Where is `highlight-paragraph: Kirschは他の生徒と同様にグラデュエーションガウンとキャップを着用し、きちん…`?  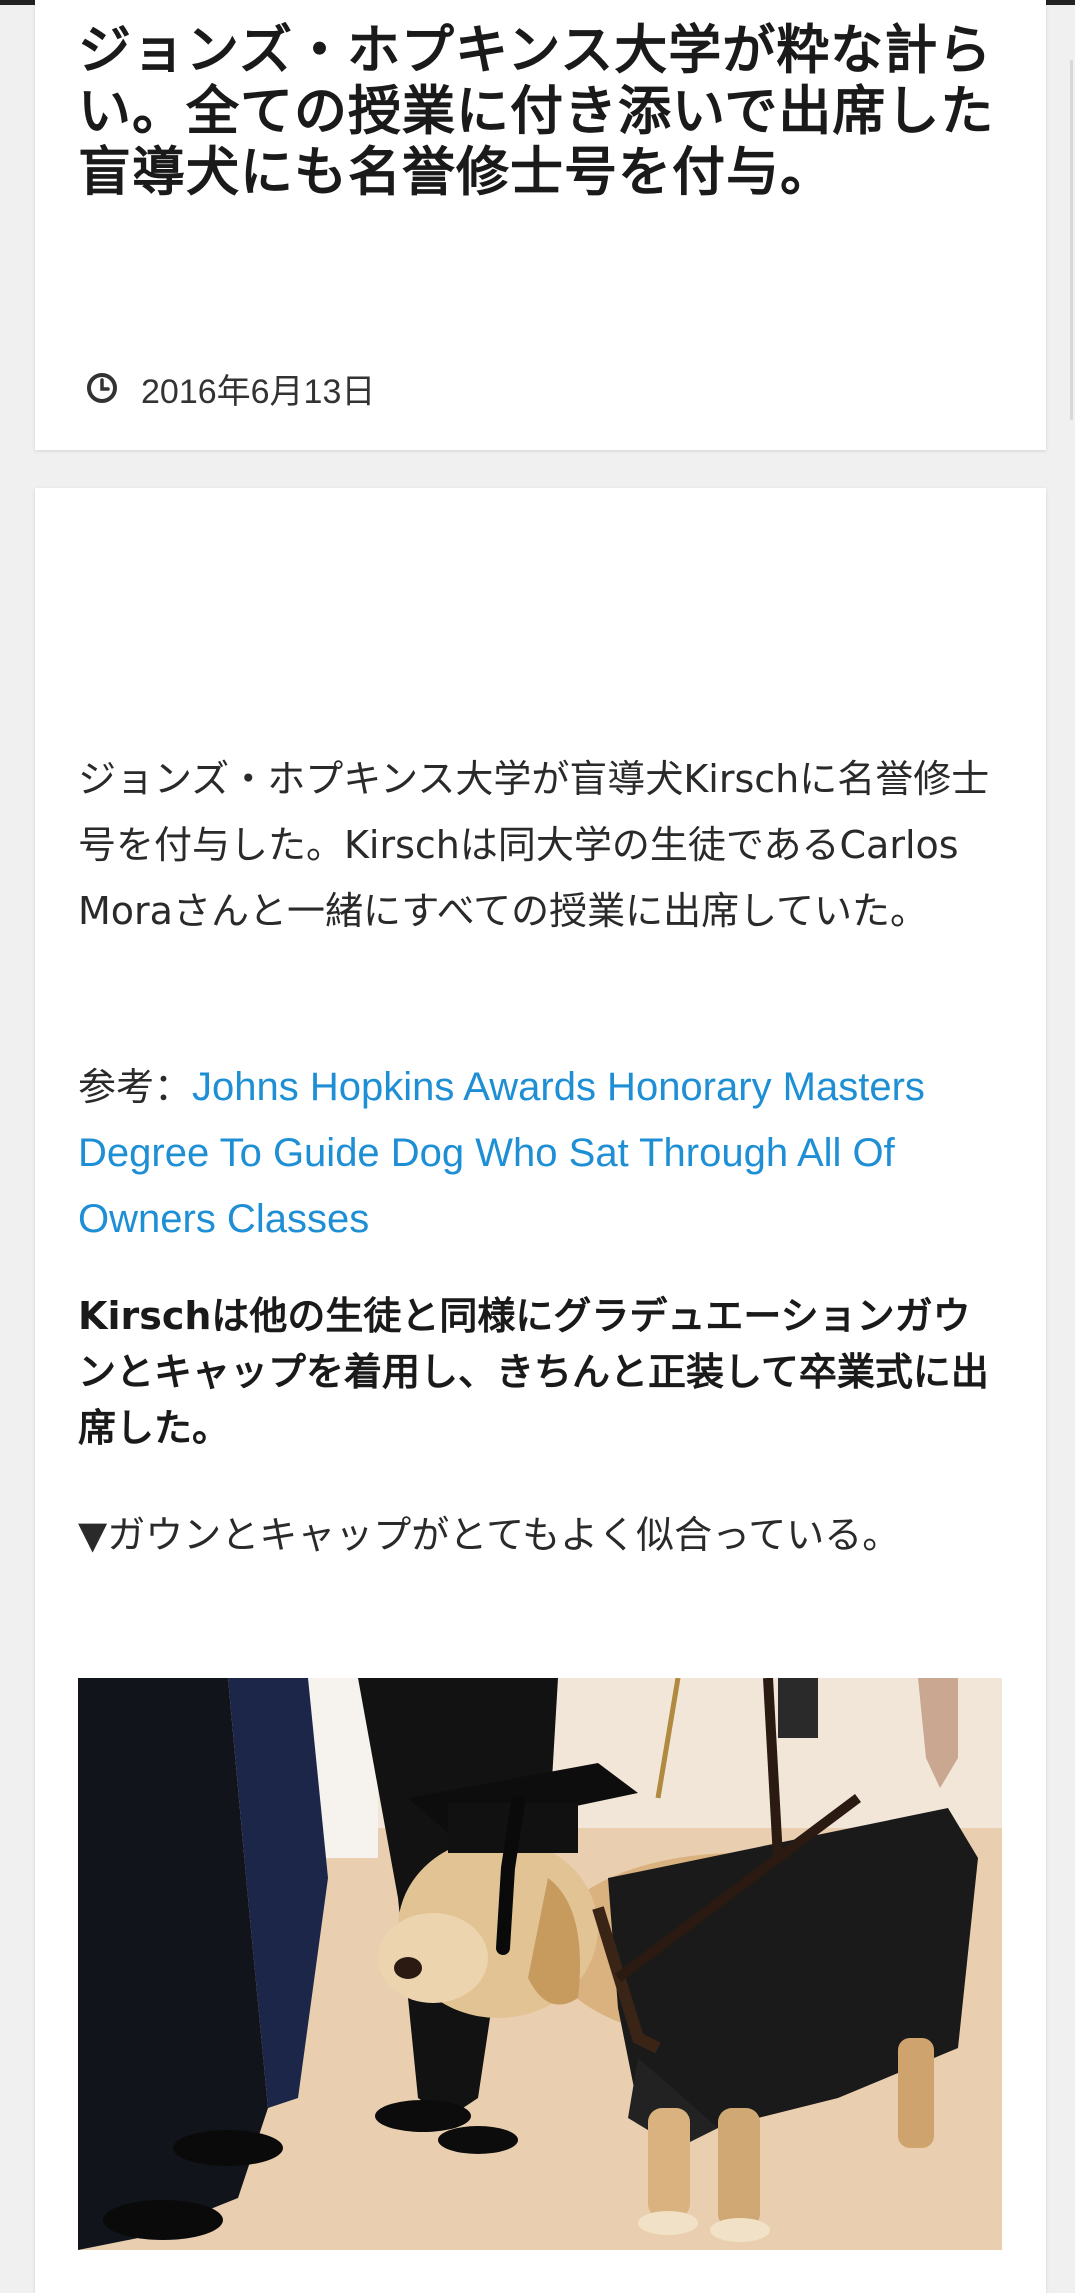 highlight-paragraph: Kirschは他の生徒と同様にグラデュエーションガウンとキャップを着用し、きちん… is located at coordinates (533, 1372).